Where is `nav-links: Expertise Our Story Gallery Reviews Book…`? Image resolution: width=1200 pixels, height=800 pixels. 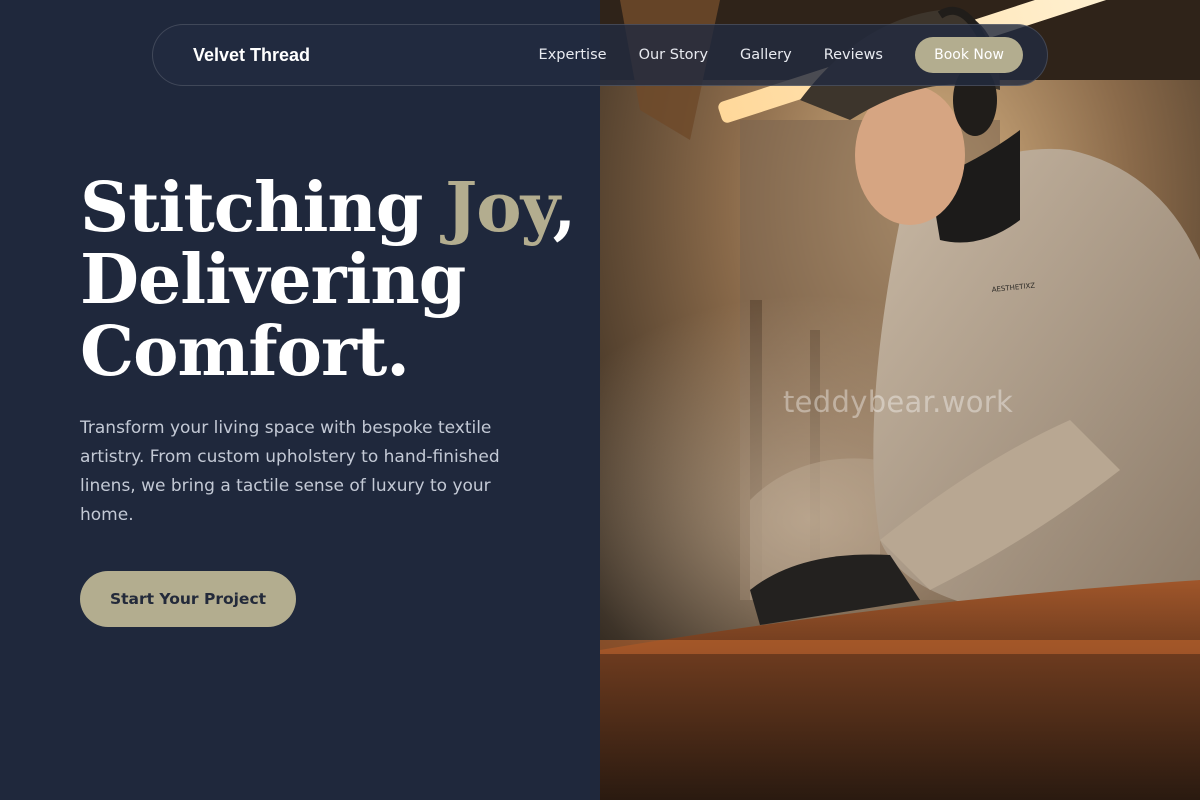 nav-links: Expertise Our Story Gallery Reviews Book… is located at coordinates (781, 55).